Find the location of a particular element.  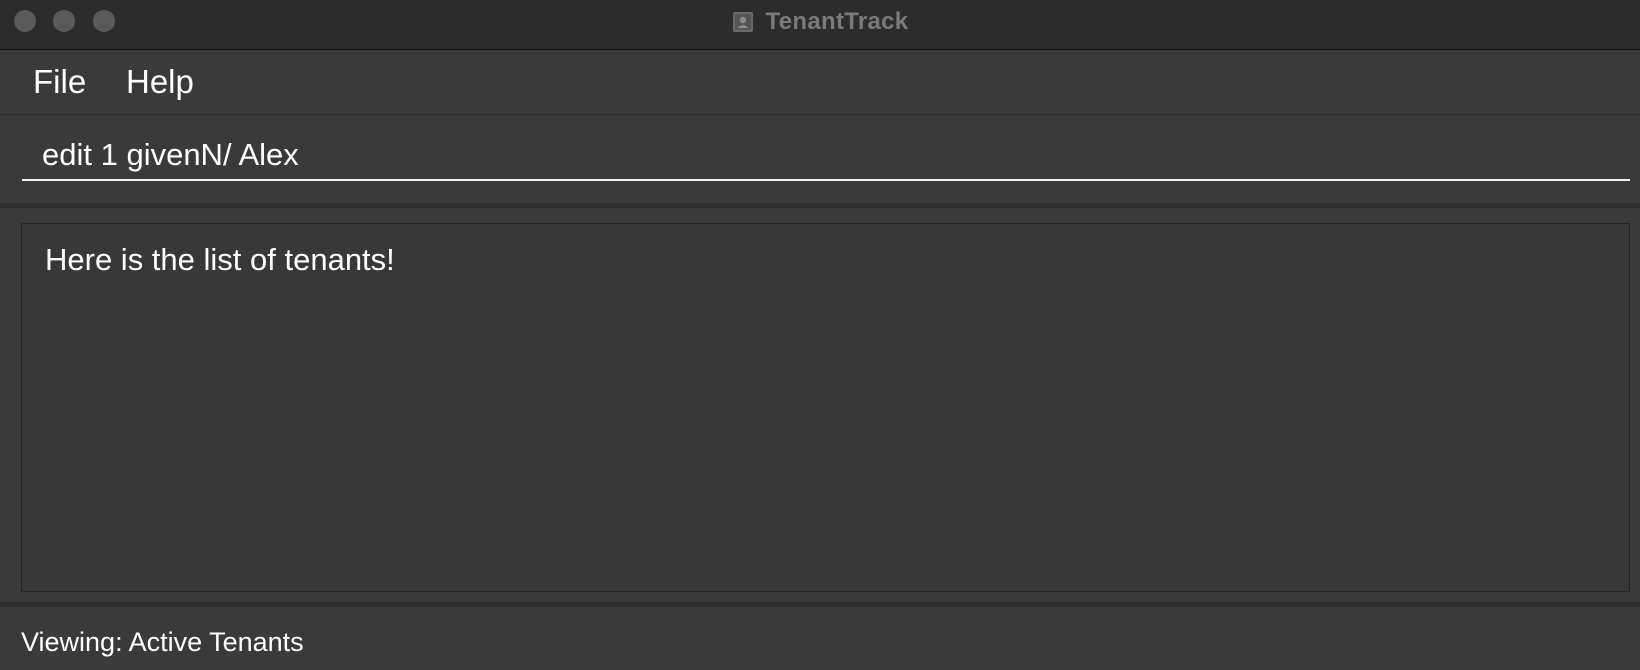

command-box-container is located at coordinates (820, 161).